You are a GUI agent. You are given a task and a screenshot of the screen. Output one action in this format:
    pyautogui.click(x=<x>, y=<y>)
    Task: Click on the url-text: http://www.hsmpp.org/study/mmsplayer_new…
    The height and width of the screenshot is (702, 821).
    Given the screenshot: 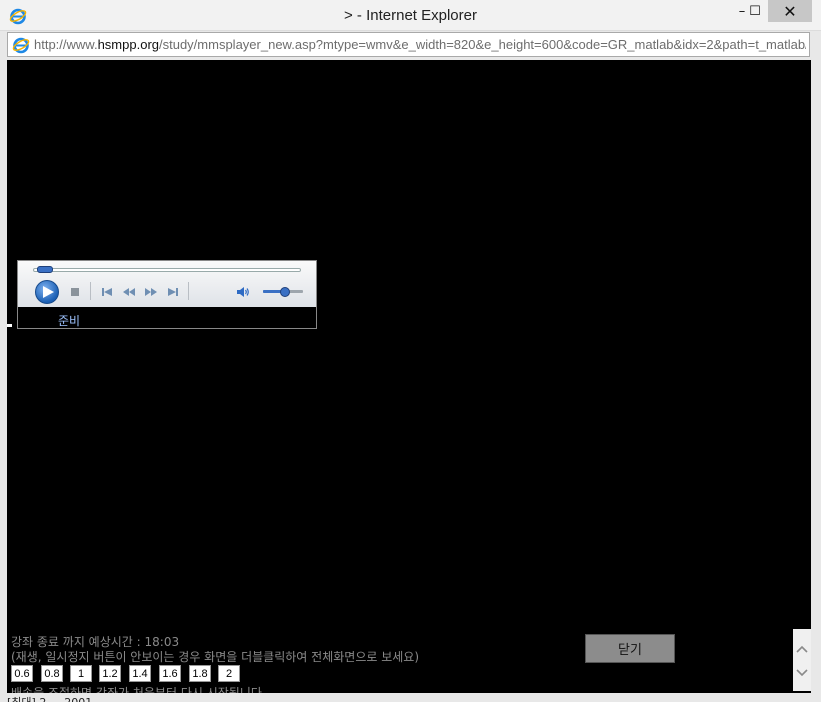 What is the action you would take?
    pyautogui.click(x=420, y=44)
    